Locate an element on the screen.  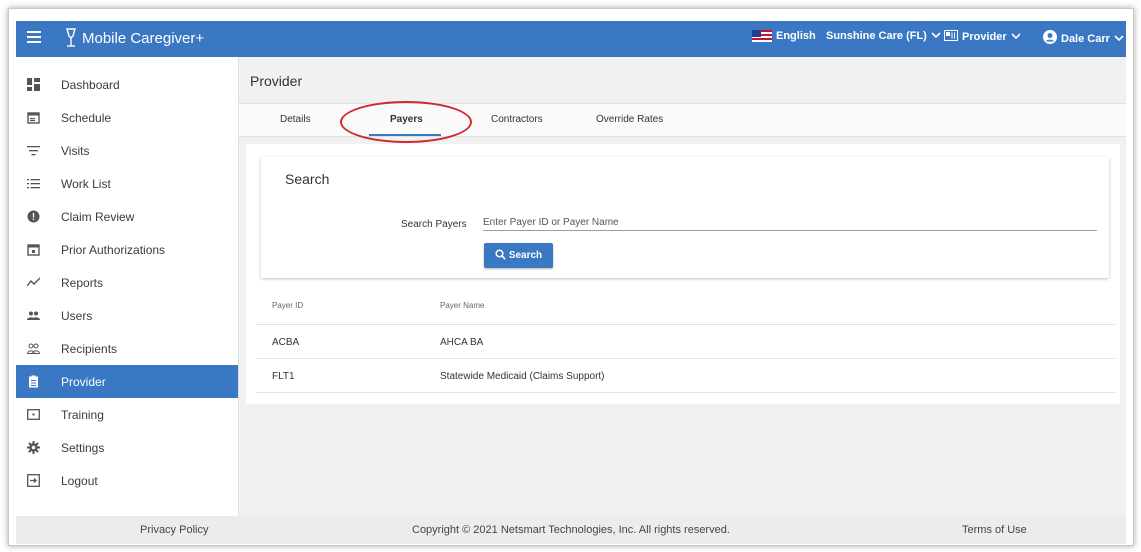
sidebar-item-visits: Visits is located at coordinates (127, 150).